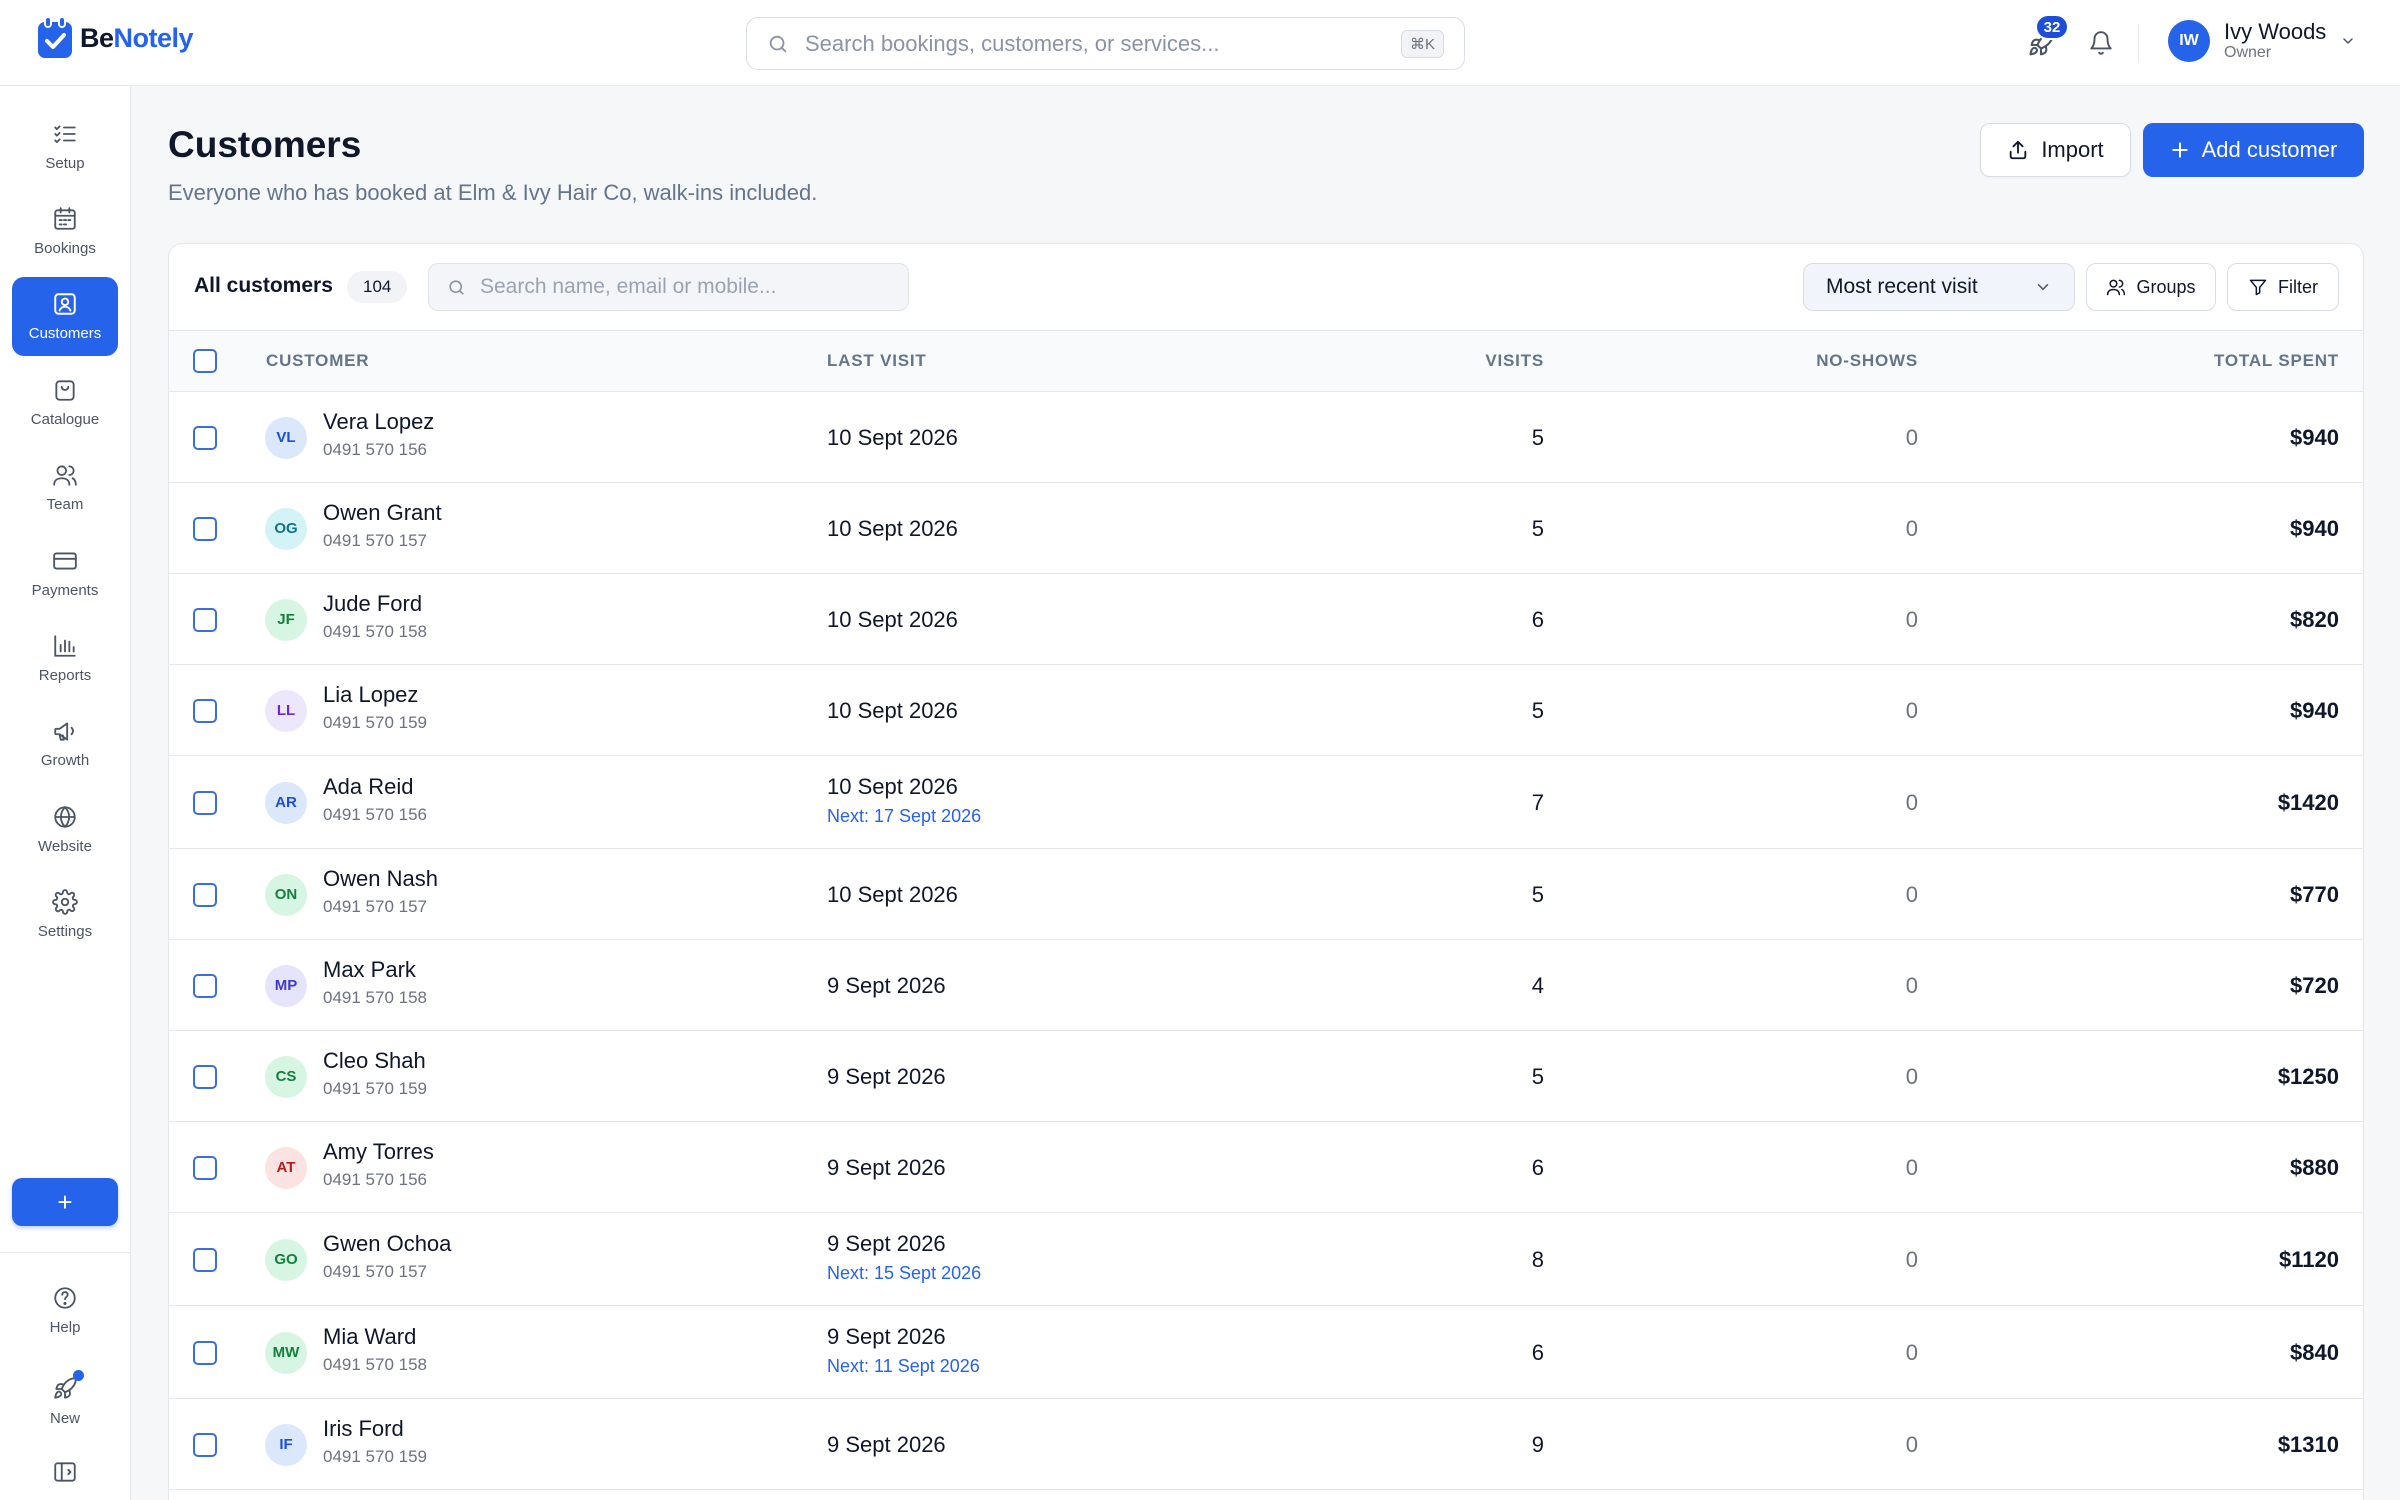 This screenshot has height=1500, width=2400. What do you see at coordinates (65, 487) in the screenshot?
I see `sidebar-item-team: Team` at bounding box center [65, 487].